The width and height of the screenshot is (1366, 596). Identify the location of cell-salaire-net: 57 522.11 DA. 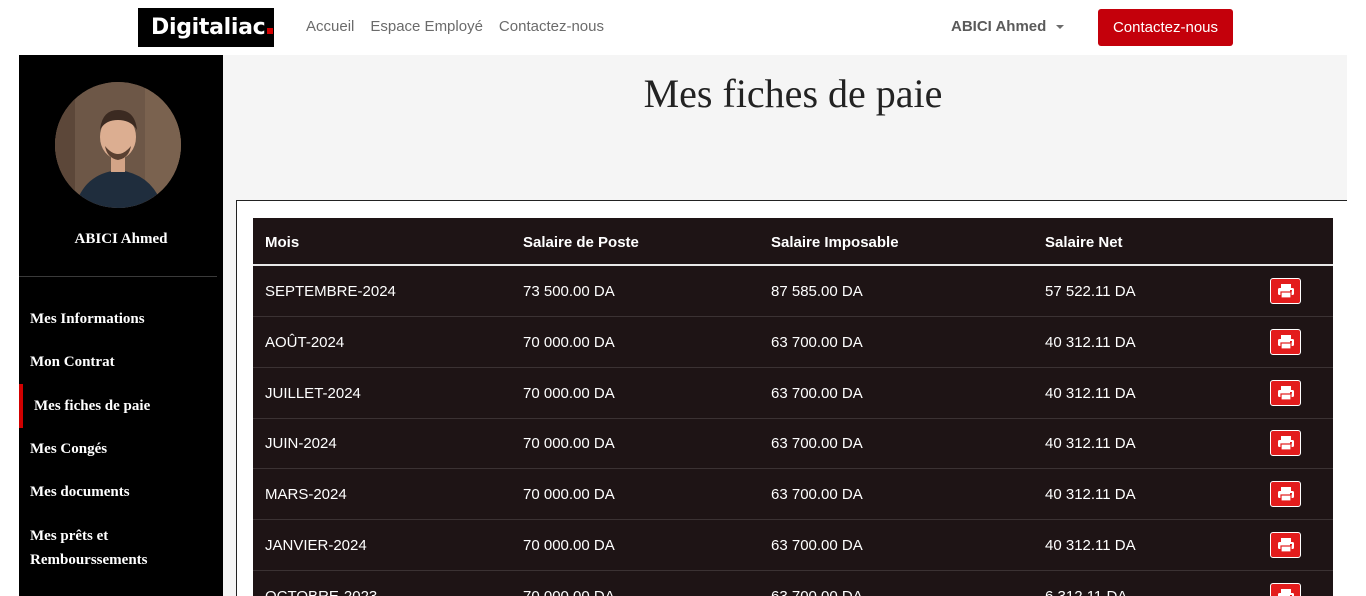
(1090, 291).